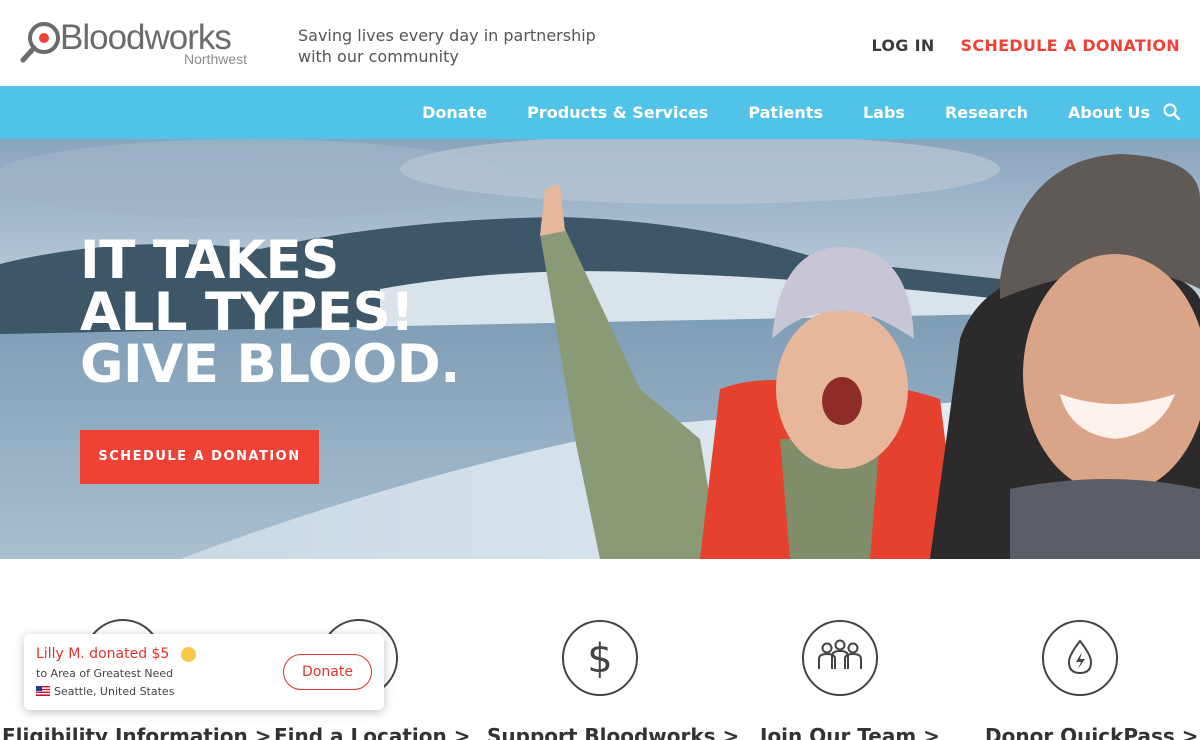 This screenshot has width=1200, height=740. I want to click on nav-item-about-us: About Us, so click(1109, 112).